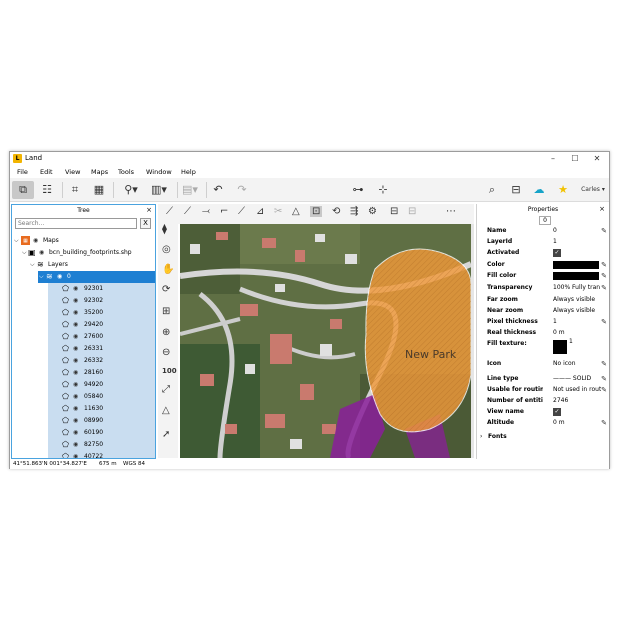  Describe the element at coordinates (164, 229) in the screenshot. I see `north-arrow-icon: ⧫` at that location.